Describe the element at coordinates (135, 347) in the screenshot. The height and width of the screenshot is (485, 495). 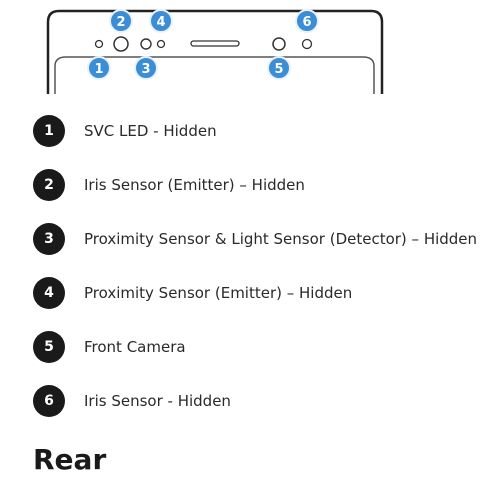
I see `legend-label: Front Camera` at that location.